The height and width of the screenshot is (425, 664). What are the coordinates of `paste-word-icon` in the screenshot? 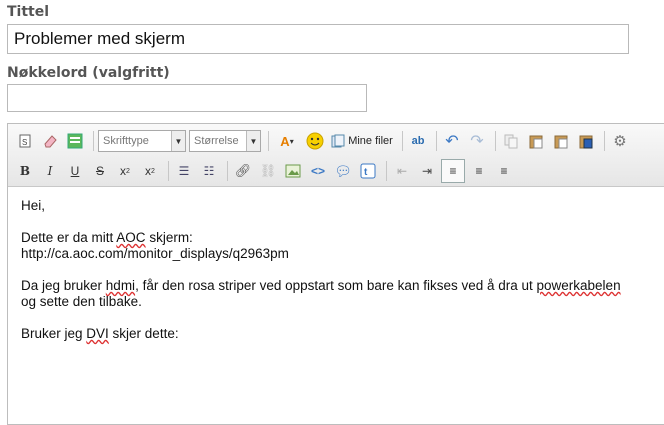 It's located at (586, 141).